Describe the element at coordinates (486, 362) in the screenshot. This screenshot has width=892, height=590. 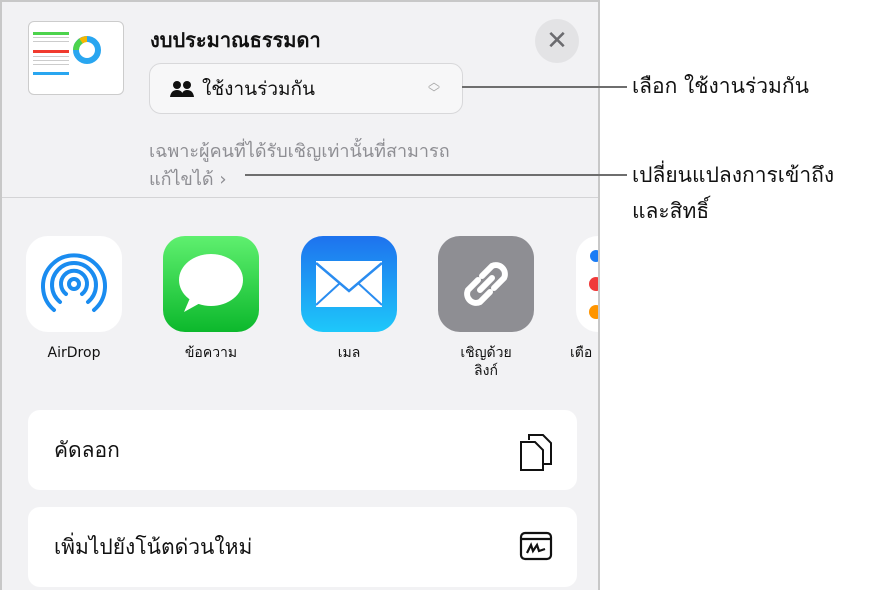
I see `app-label: เชิญด้วย ลิงก์` at that location.